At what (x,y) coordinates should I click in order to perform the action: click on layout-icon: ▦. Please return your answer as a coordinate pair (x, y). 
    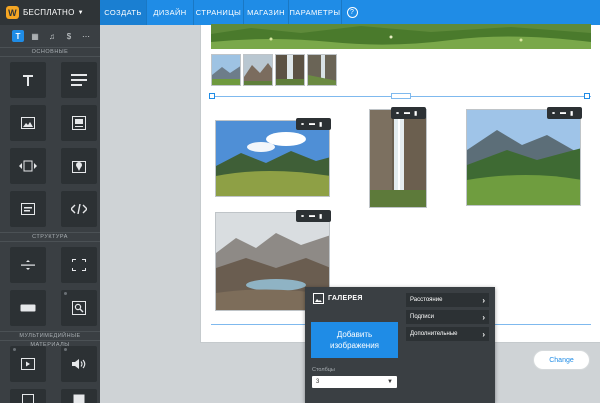
    Looking at the image, I should click on (35, 36).